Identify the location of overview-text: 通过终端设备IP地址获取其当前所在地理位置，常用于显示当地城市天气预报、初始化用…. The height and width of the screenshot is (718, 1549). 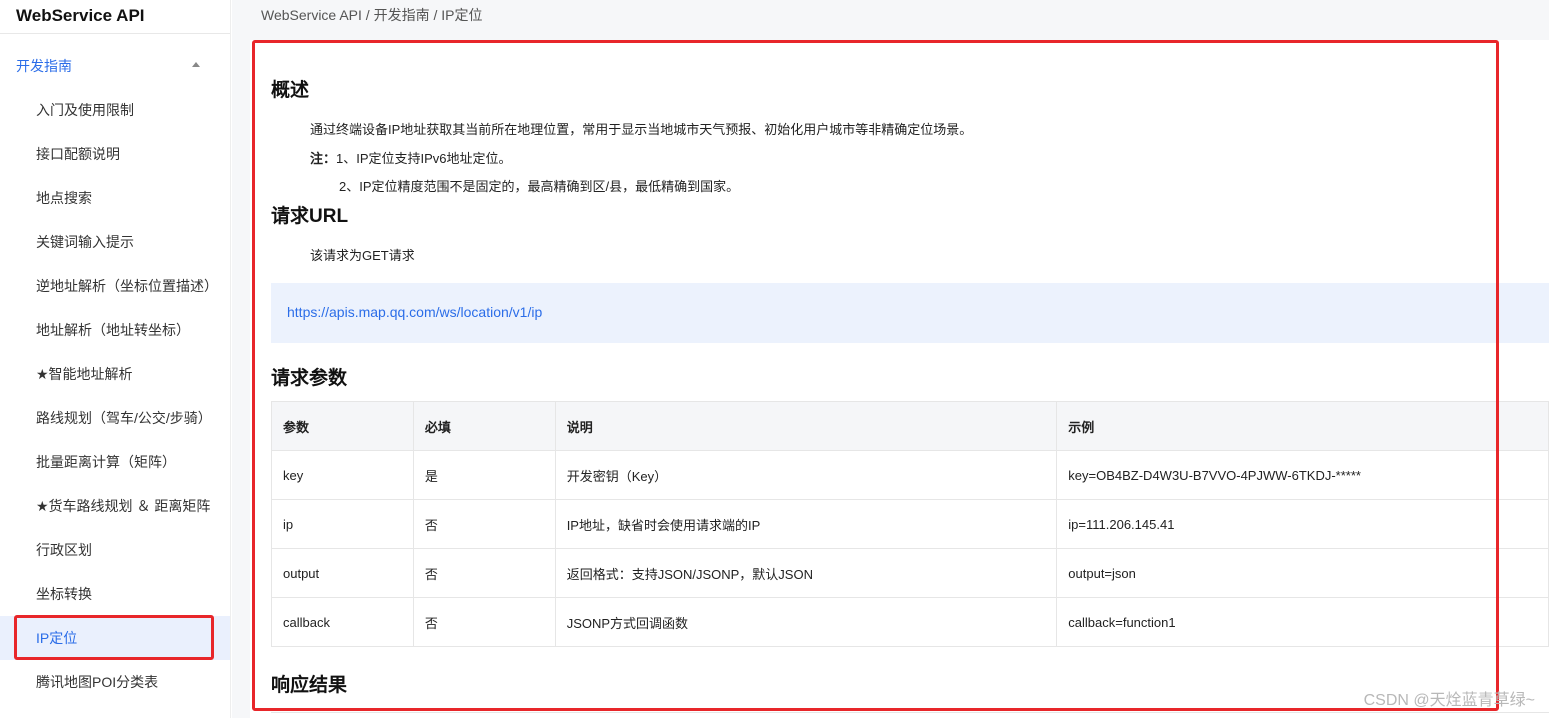
(641, 129).